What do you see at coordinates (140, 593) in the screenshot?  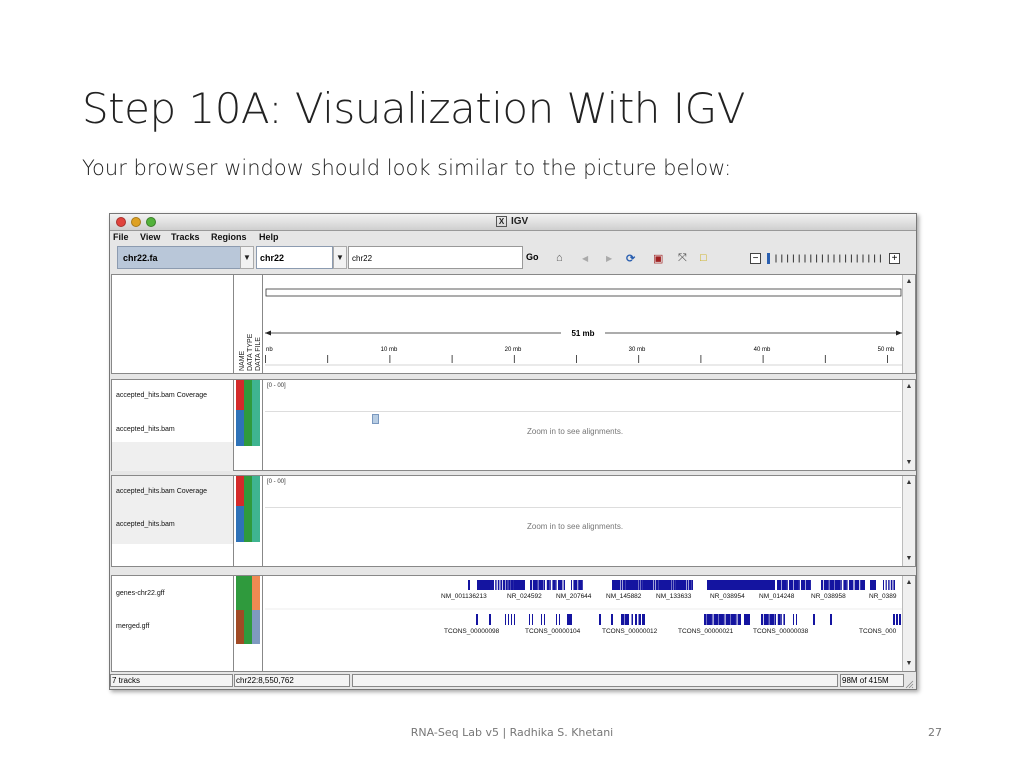 I see `track-name-genes: genes-chr22.gff` at bounding box center [140, 593].